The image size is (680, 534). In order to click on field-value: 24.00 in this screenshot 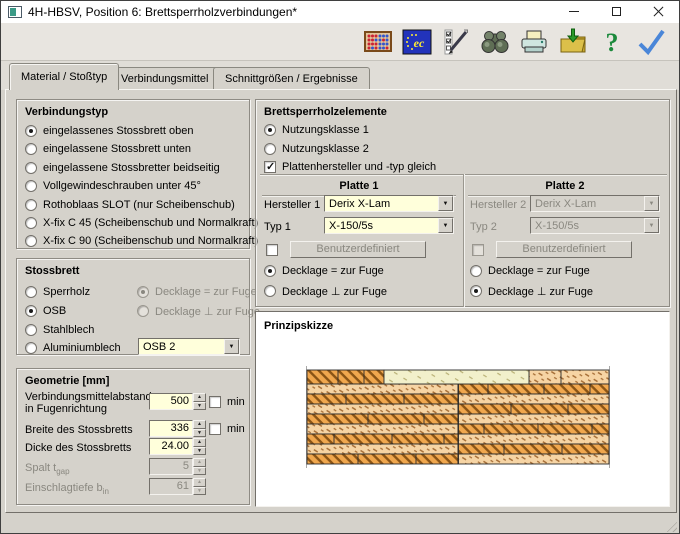, I will do `click(171, 446)`.